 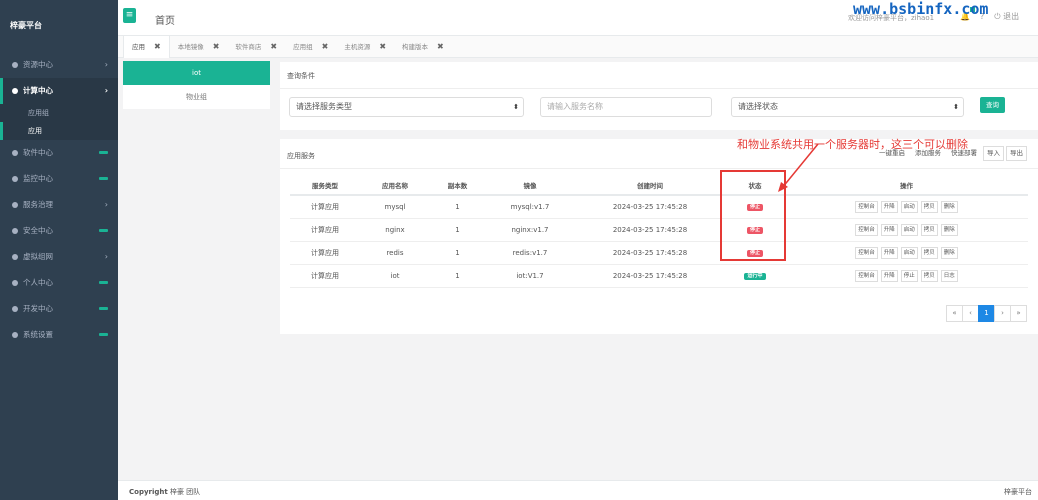 What do you see at coordinates (406, 107) in the screenshot?
I see `service-type-select: 请选择服务类型 ⬍` at bounding box center [406, 107].